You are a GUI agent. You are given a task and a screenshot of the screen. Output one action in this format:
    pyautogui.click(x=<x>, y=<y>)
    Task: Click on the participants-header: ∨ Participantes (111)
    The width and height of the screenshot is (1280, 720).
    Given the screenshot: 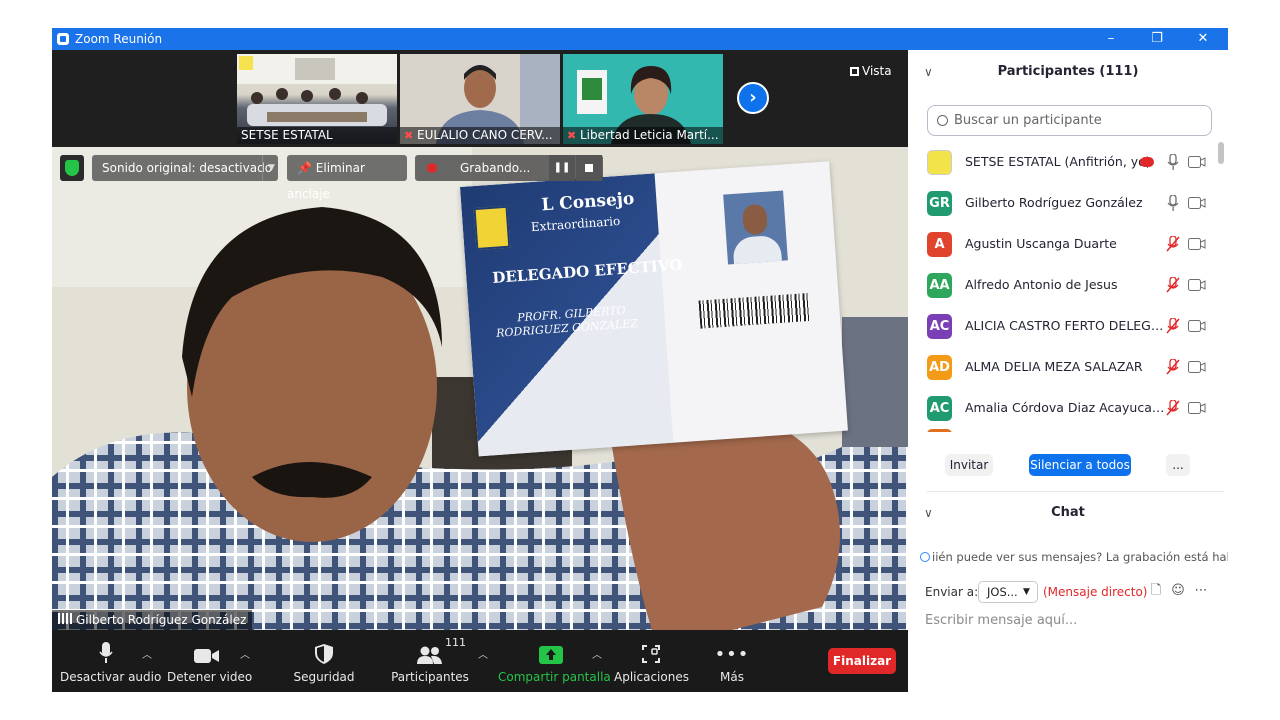 What is the action you would take?
    pyautogui.click(x=1068, y=72)
    